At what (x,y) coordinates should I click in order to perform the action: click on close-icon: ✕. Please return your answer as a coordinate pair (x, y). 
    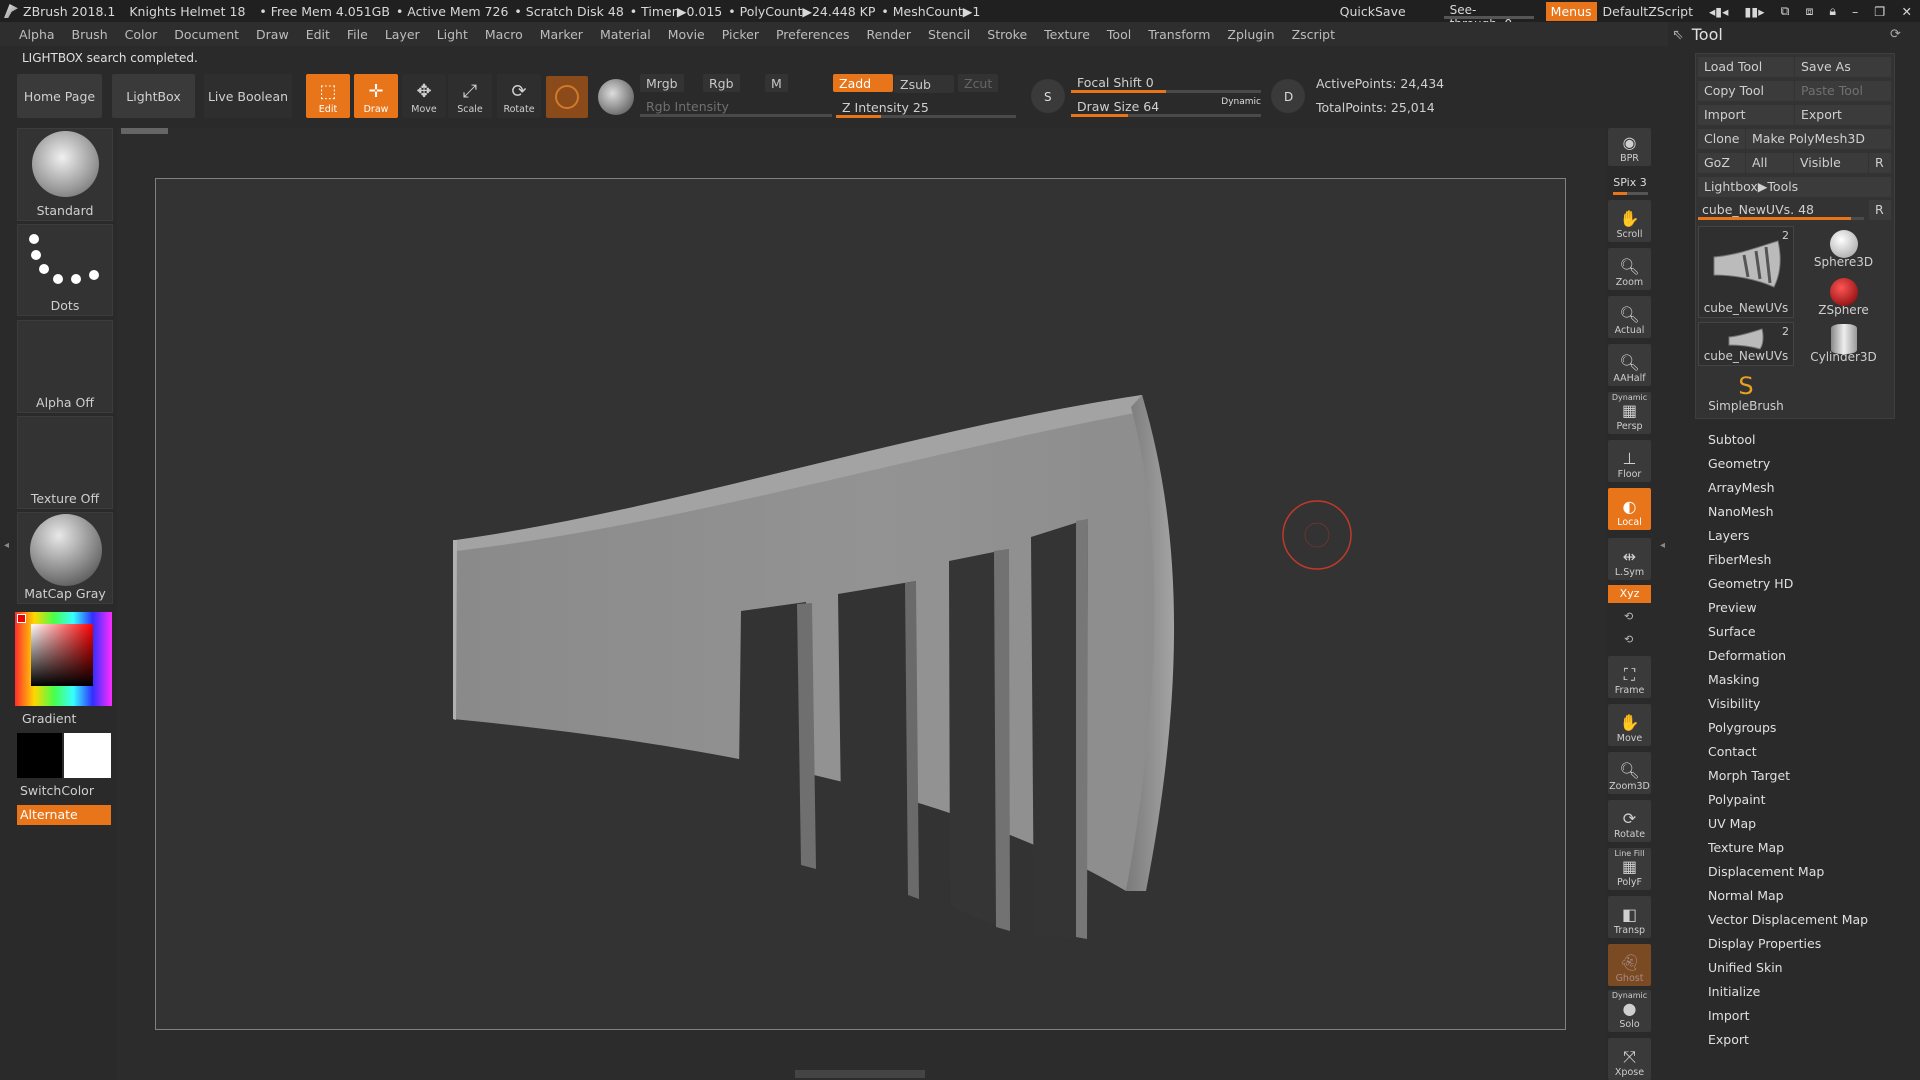
    Looking at the image, I should click on (1907, 11).